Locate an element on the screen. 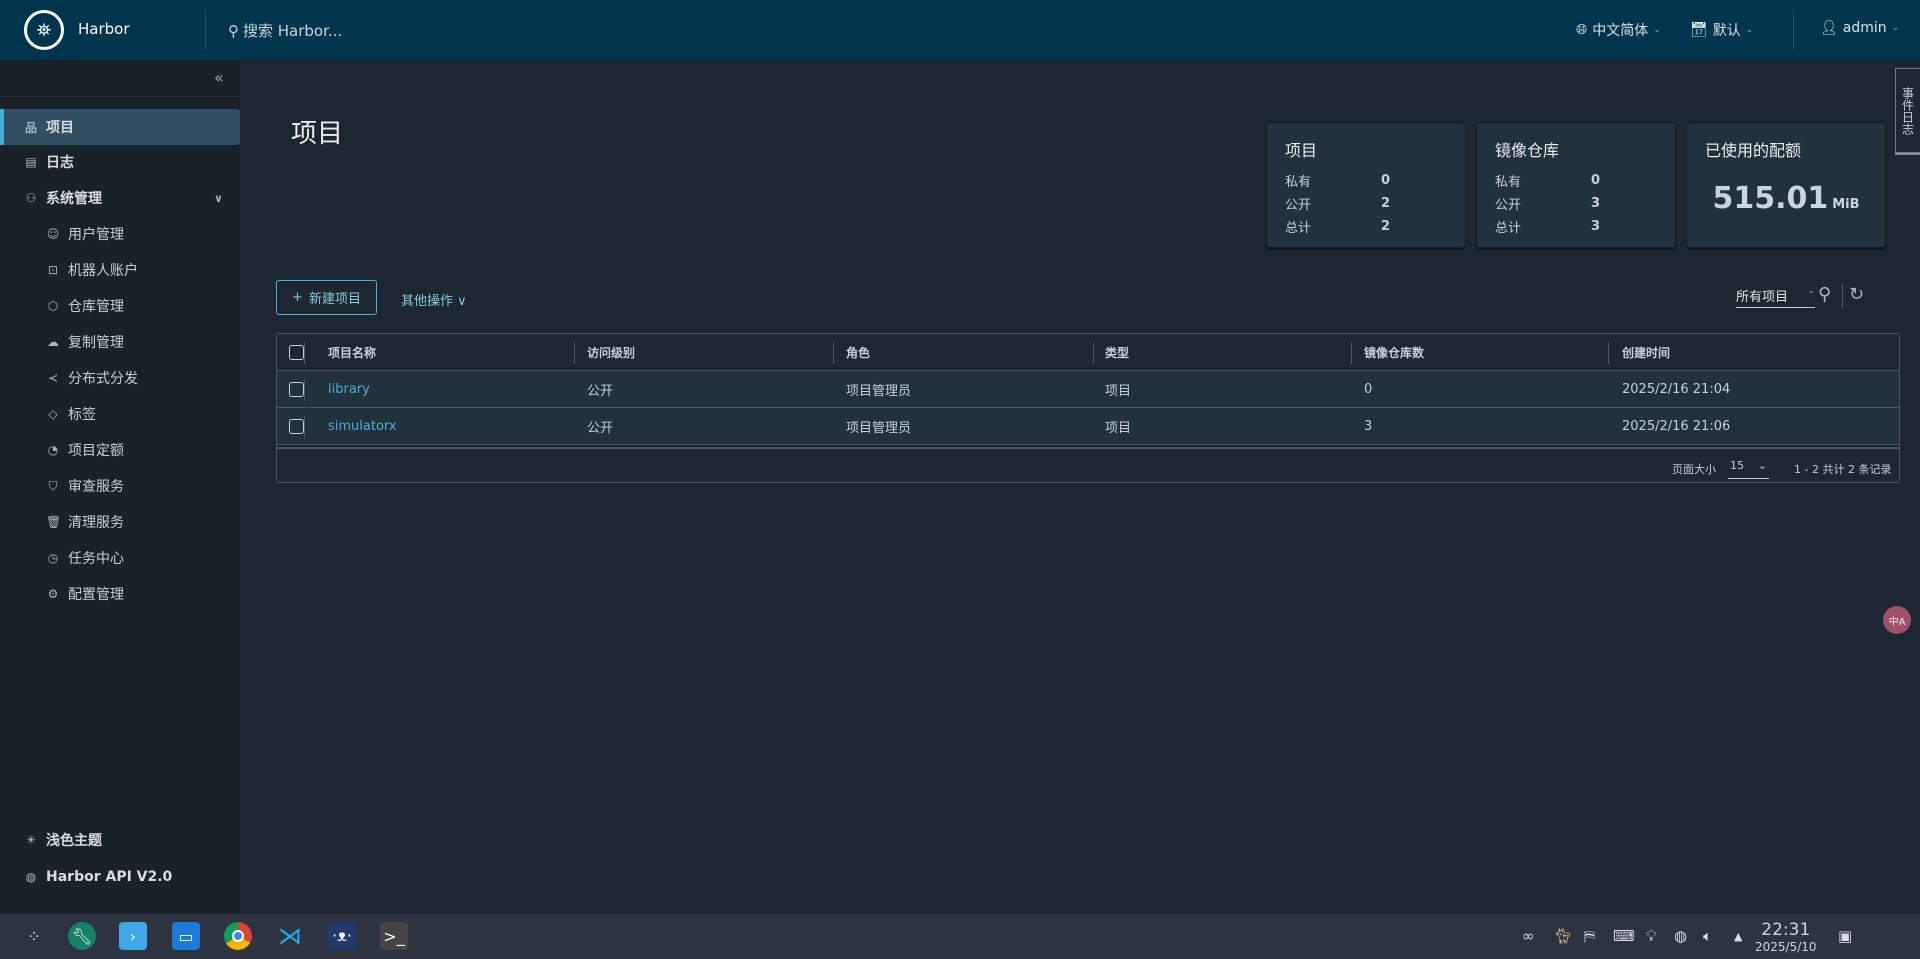  repo-count: 3 is located at coordinates (1368, 426).